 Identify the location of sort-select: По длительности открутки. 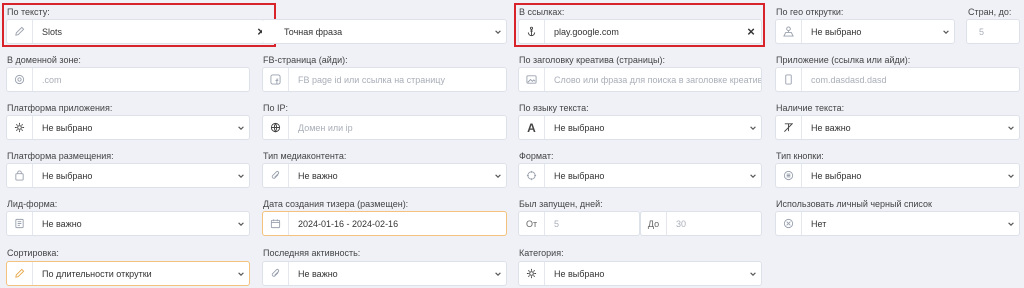
(128, 273).